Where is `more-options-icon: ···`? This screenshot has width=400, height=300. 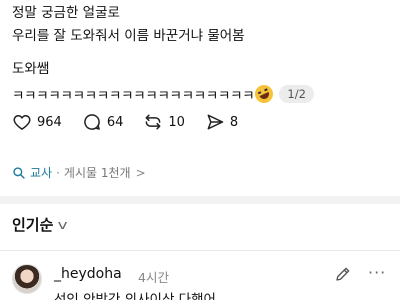 more-options-icon: ··· is located at coordinates (377, 272).